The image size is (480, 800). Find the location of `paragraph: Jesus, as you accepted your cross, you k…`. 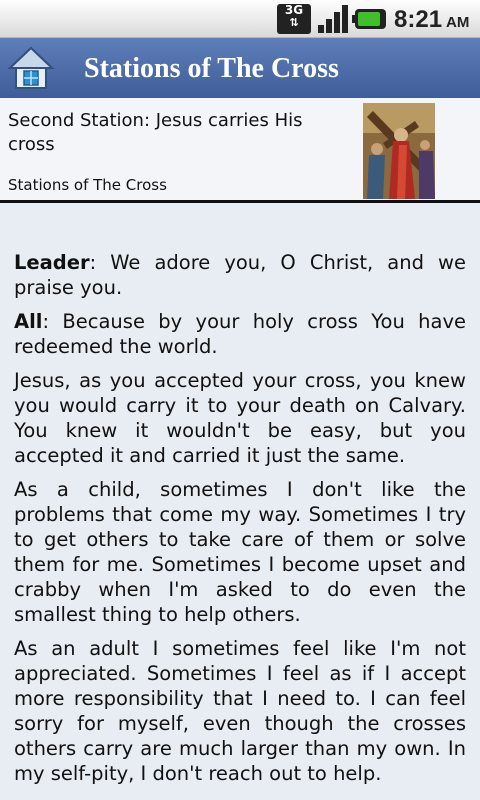

paragraph: Jesus, as you accepted your cross, you k… is located at coordinates (240, 418).